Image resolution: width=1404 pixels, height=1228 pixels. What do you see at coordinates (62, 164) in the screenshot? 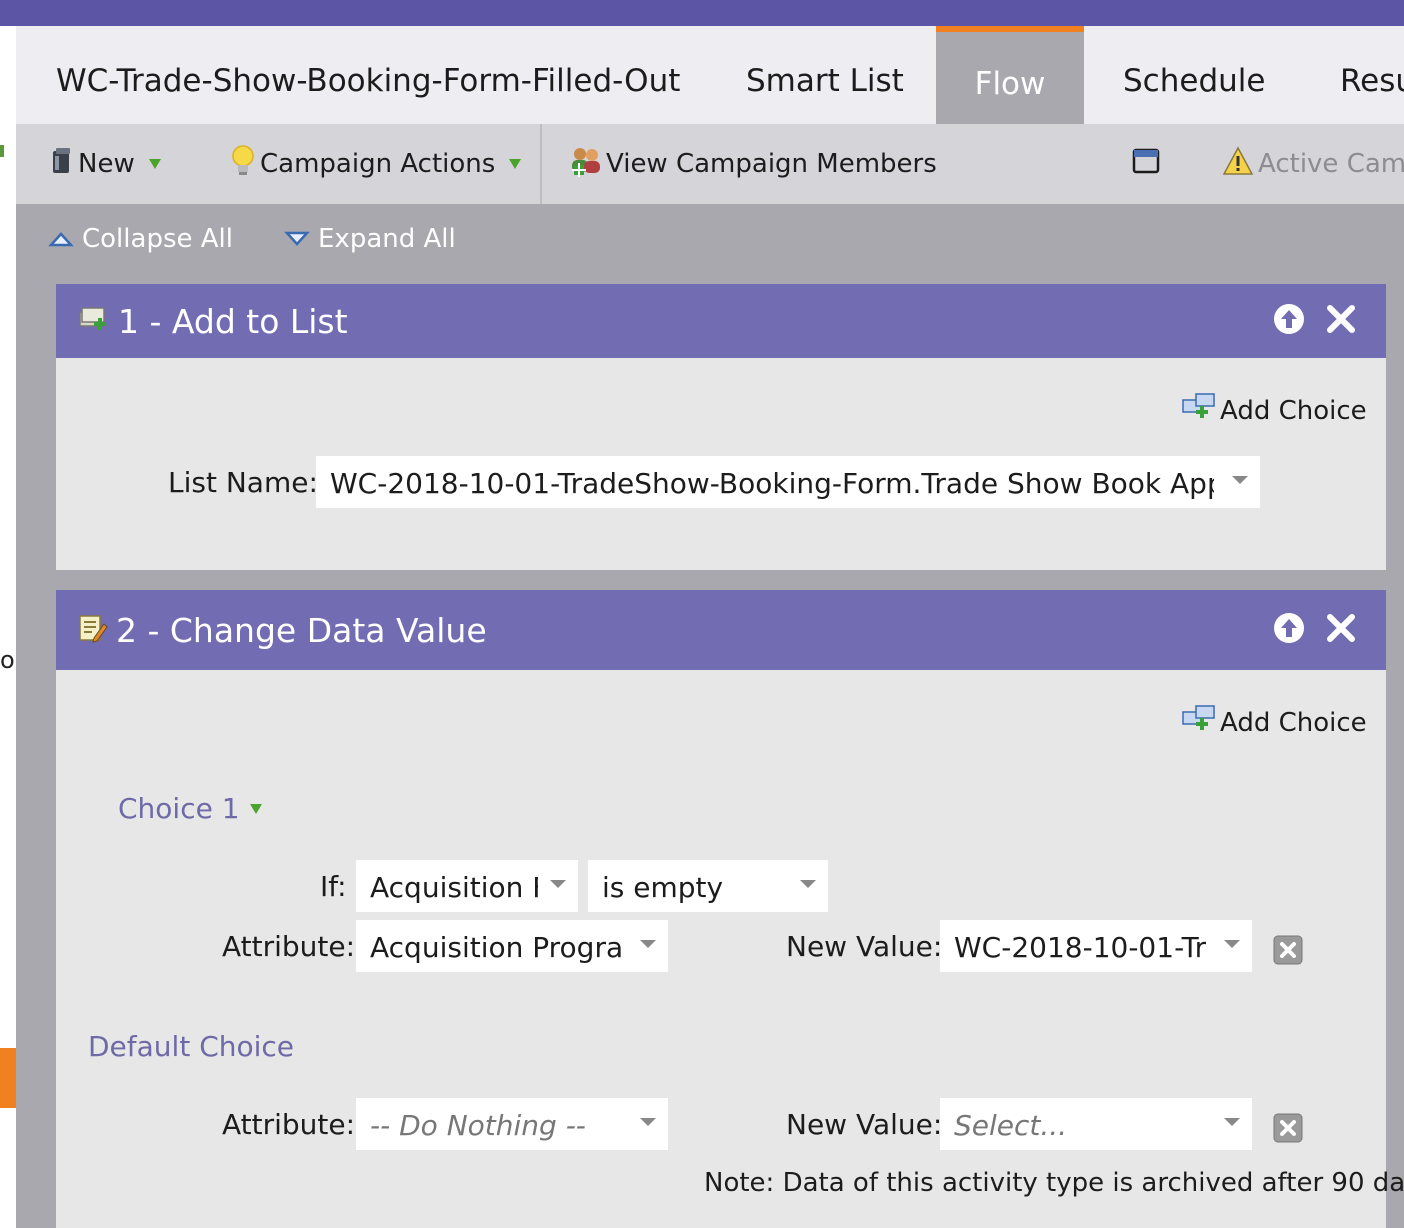
I see `new-item-icon` at bounding box center [62, 164].